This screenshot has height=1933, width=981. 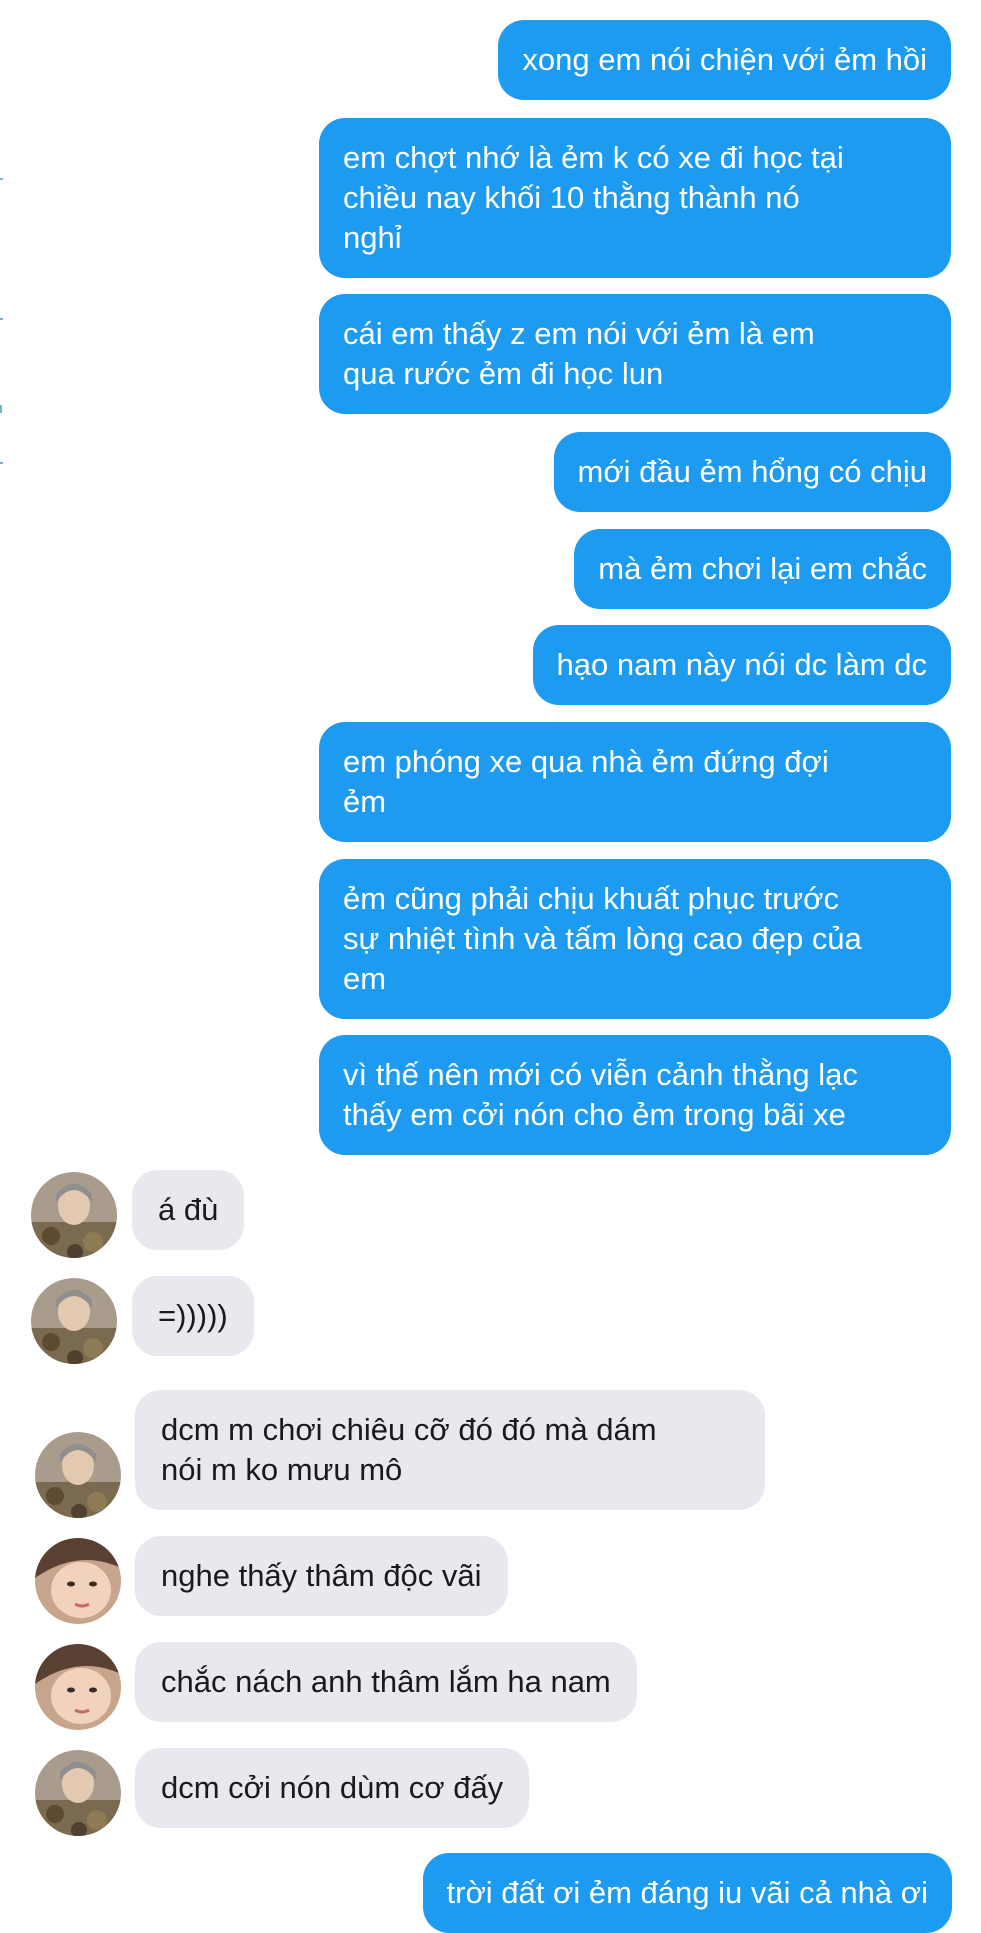 What do you see at coordinates (752, 472) in the screenshot?
I see `outgoing-message: mới đầu ẻm hổng có chịu` at bounding box center [752, 472].